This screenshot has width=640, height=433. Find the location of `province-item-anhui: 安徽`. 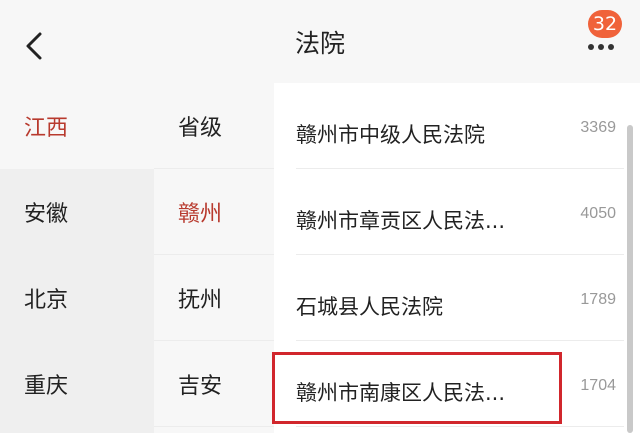

province-item-anhui: 安徽 is located at coordinates (77, 212).